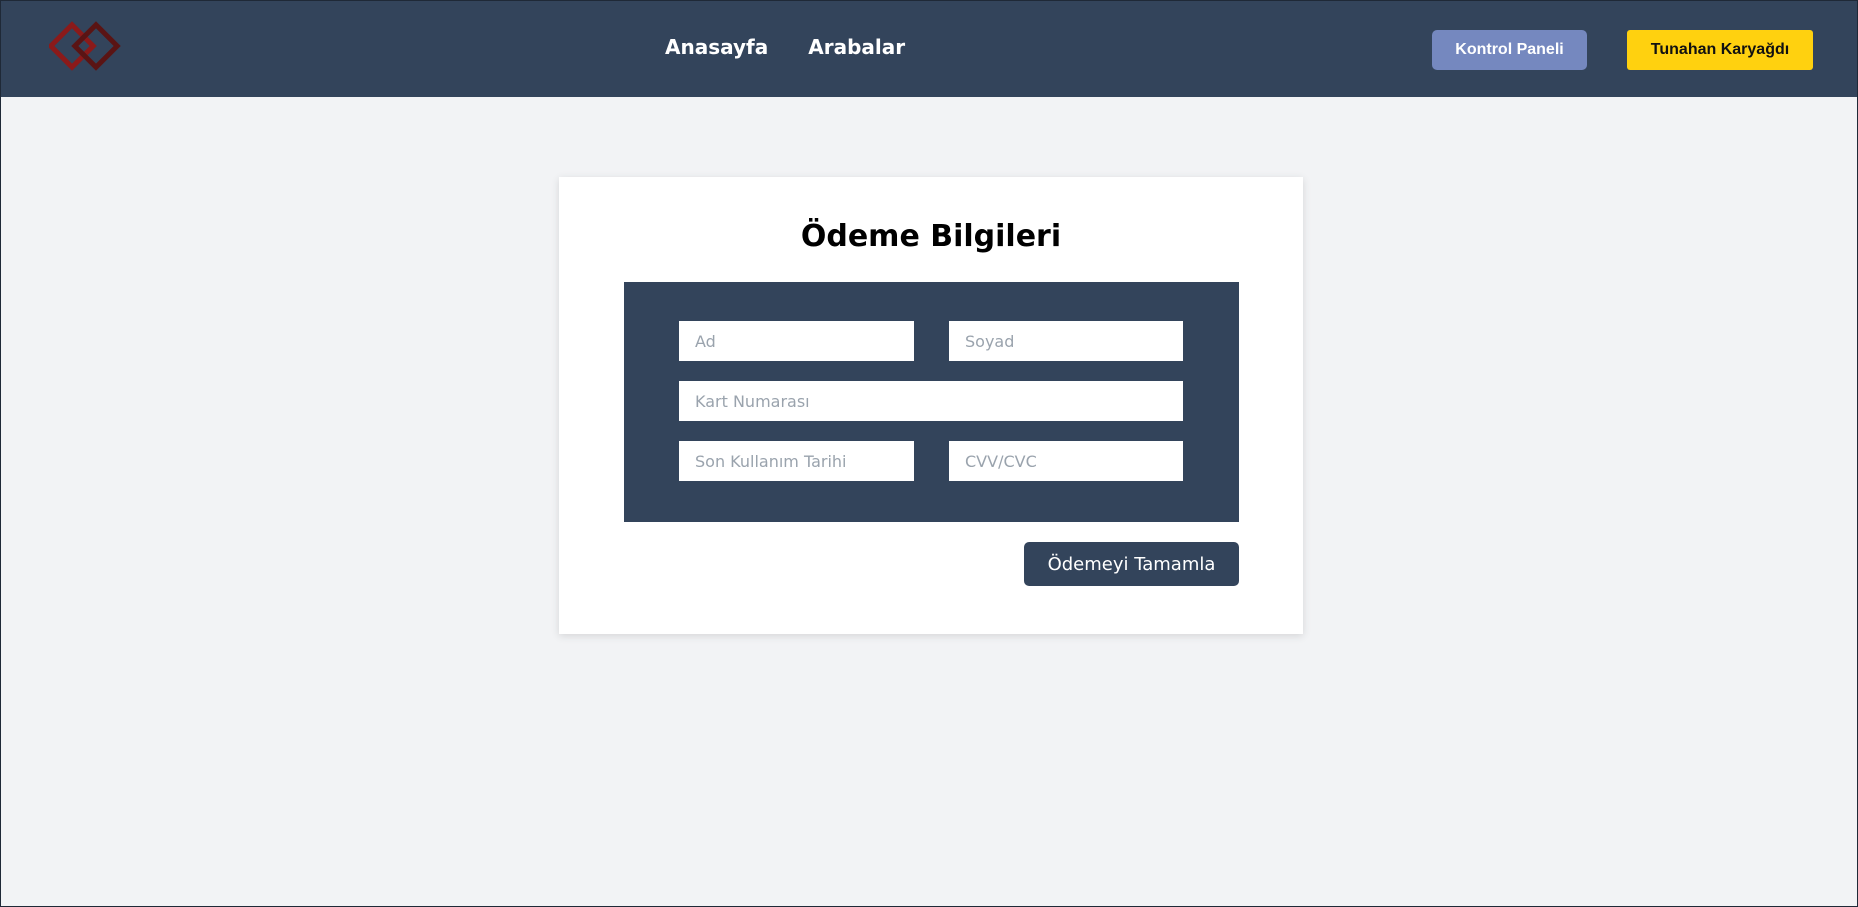  Describe the element at coordinates (796, 341) in the screenshot. I see `first-name-input` at that location.